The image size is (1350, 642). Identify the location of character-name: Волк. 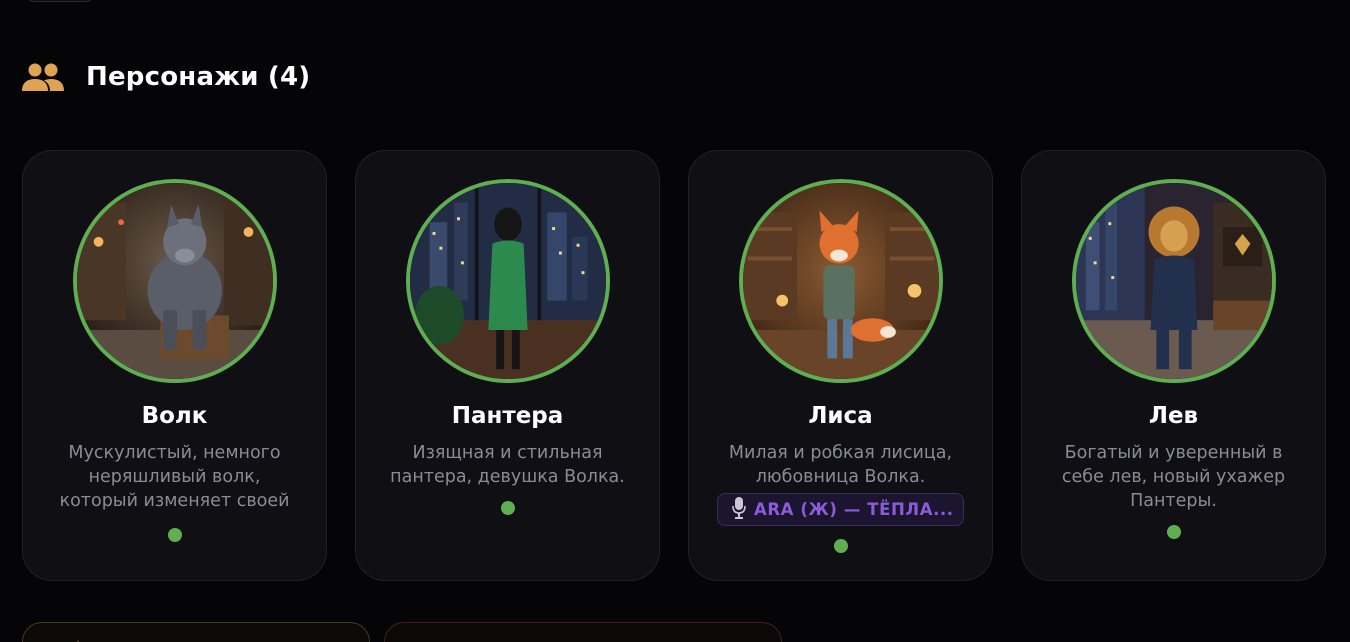
(174, 416).